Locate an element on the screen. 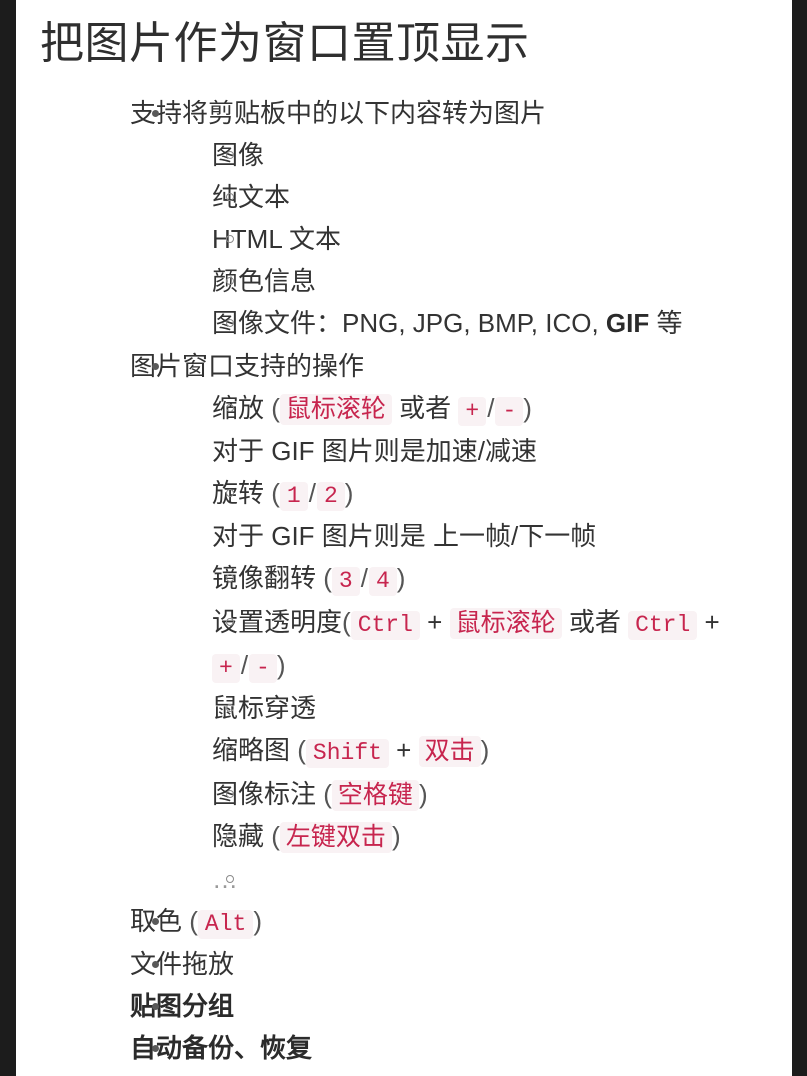 The height and width of the screenshot is (1076, 807). image-files-label-prefix: 图像文件：PNG, JPG, BMP, ICO, is located at coordinates (409, 323).